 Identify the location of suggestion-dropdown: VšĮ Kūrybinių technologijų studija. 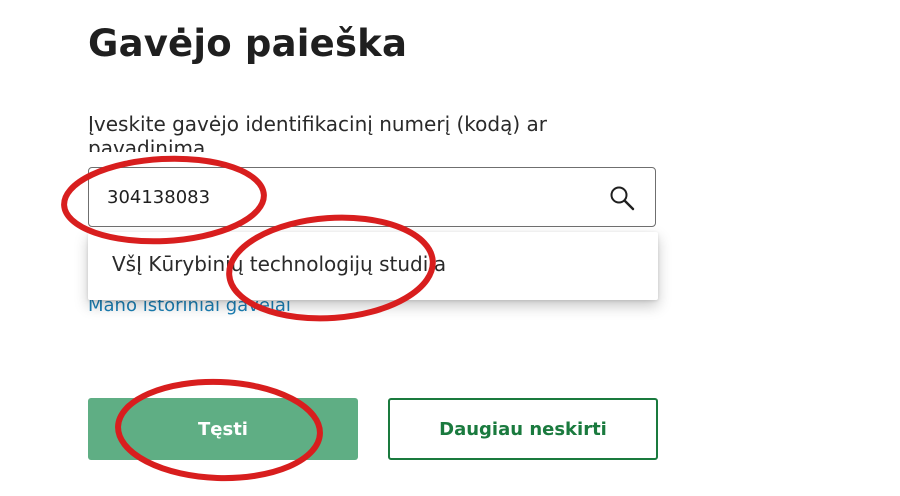
(373, 266).